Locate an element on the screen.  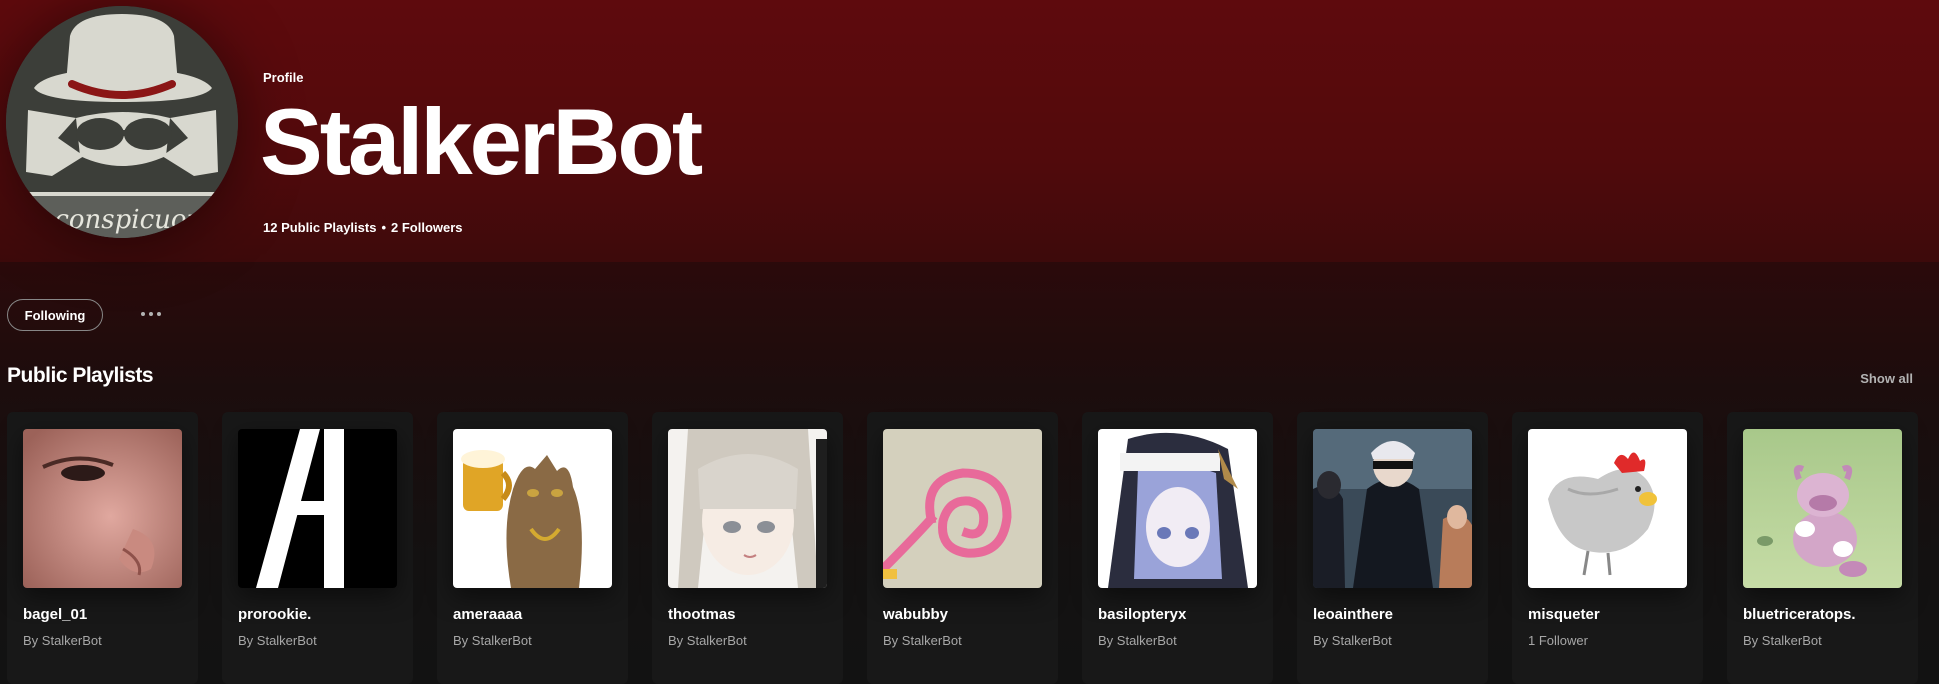
playlist-title: ameraaaa is located at coordinates (487, 614).